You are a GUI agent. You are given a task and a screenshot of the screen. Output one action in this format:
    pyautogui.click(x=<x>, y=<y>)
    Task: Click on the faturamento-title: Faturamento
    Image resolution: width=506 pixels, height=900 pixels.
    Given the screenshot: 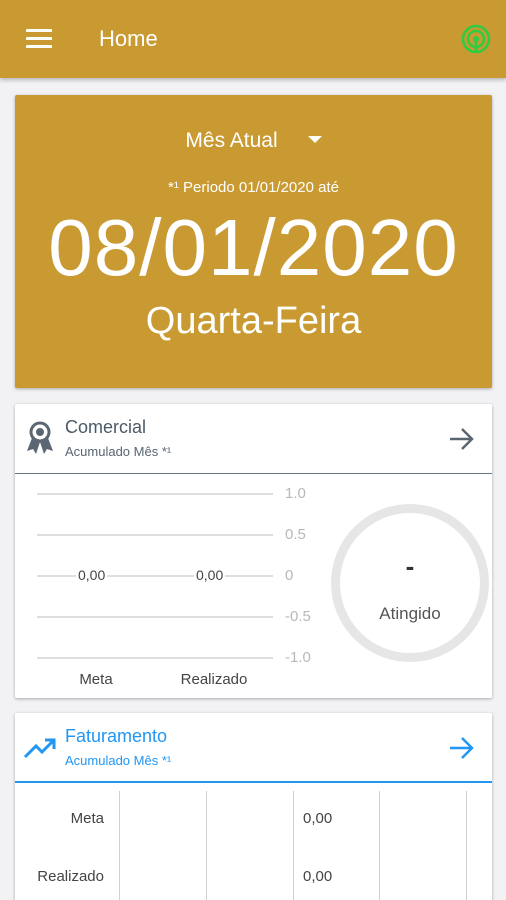 What is the action you would take?
    pyautogui.click(x=116, y=736)
    